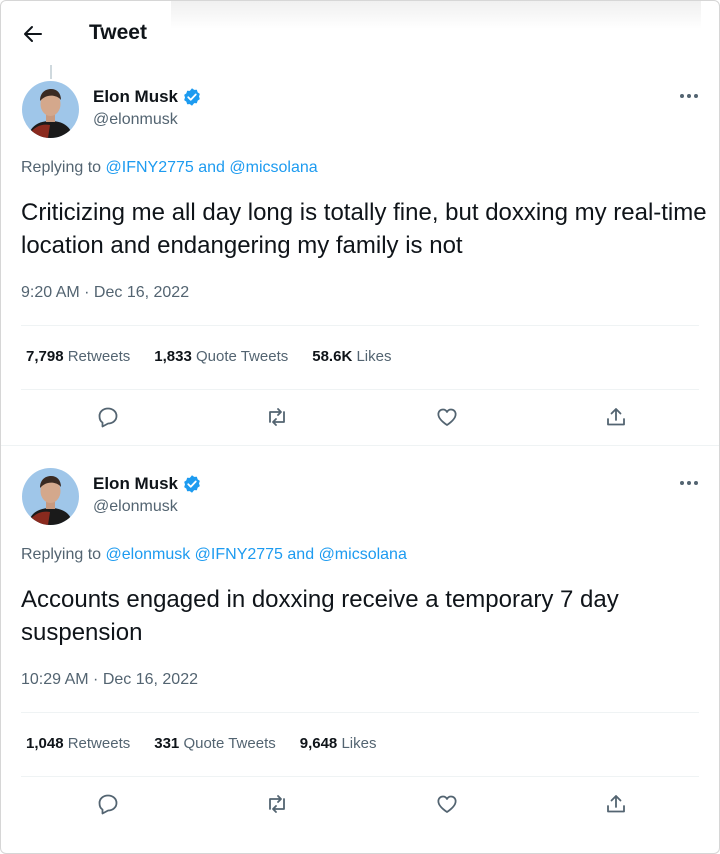 This screenshot has width=720, height=854. Describe the element at coordinates (360, 34) in the screenshot. I see `header-bar: Tweet` at that location.